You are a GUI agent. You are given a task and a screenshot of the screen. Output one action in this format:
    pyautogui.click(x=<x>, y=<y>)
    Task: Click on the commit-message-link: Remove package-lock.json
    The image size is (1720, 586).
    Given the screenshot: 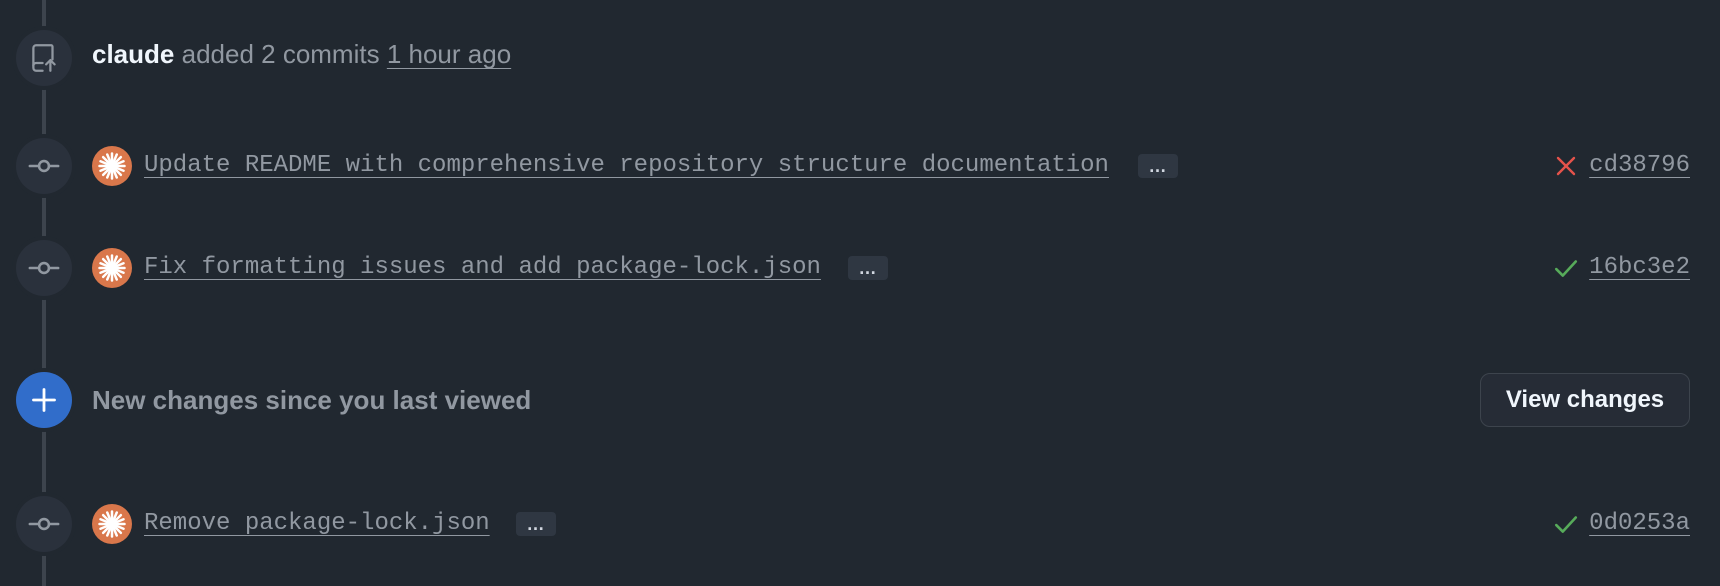 What is the action you would take?
    pyautogui.click(x=317, y=524)
    